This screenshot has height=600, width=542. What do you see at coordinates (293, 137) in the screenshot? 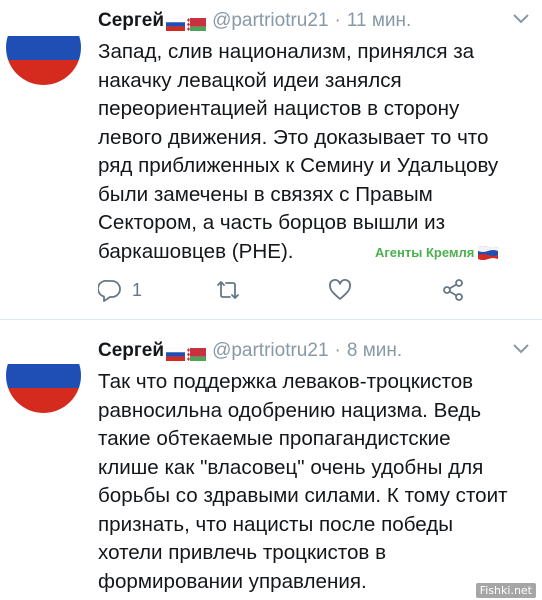
I see `tweet-line: левого движения. Это доказывает то что` at bounding box center [293, 137].